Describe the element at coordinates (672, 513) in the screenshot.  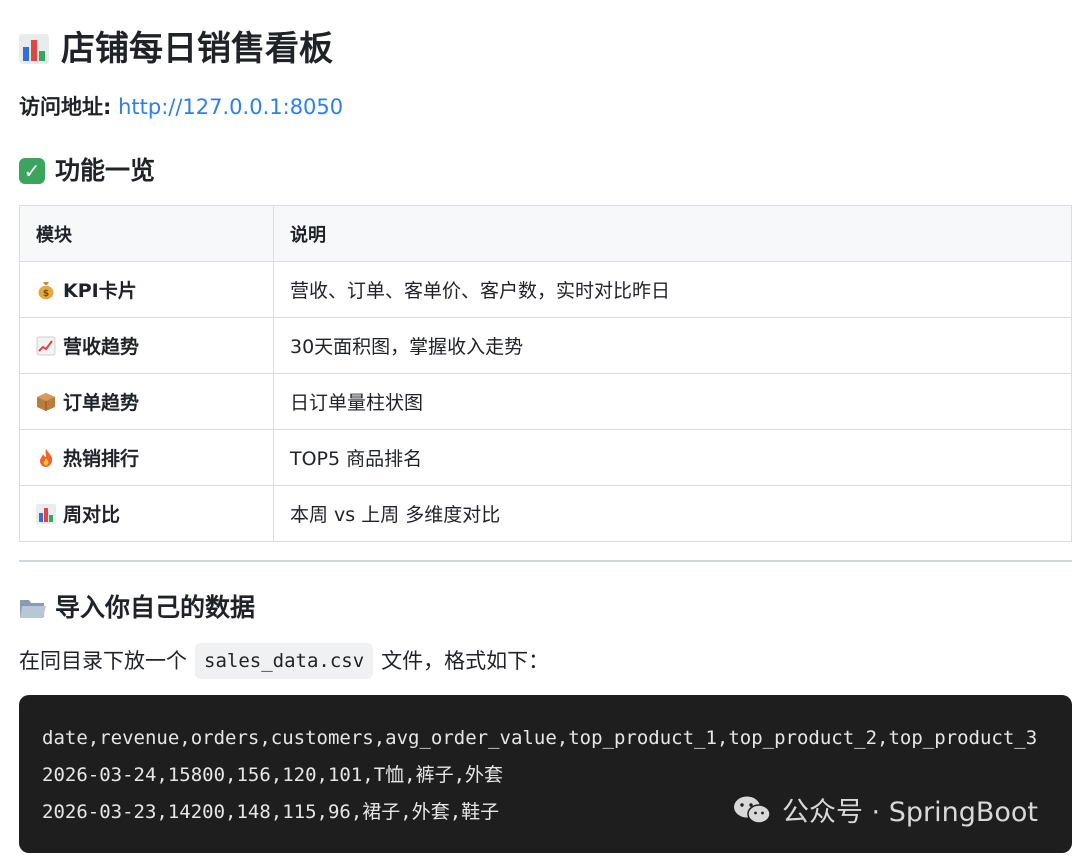
I see `desc-cell: 本周 vs 上周 多维度对比` at that location.